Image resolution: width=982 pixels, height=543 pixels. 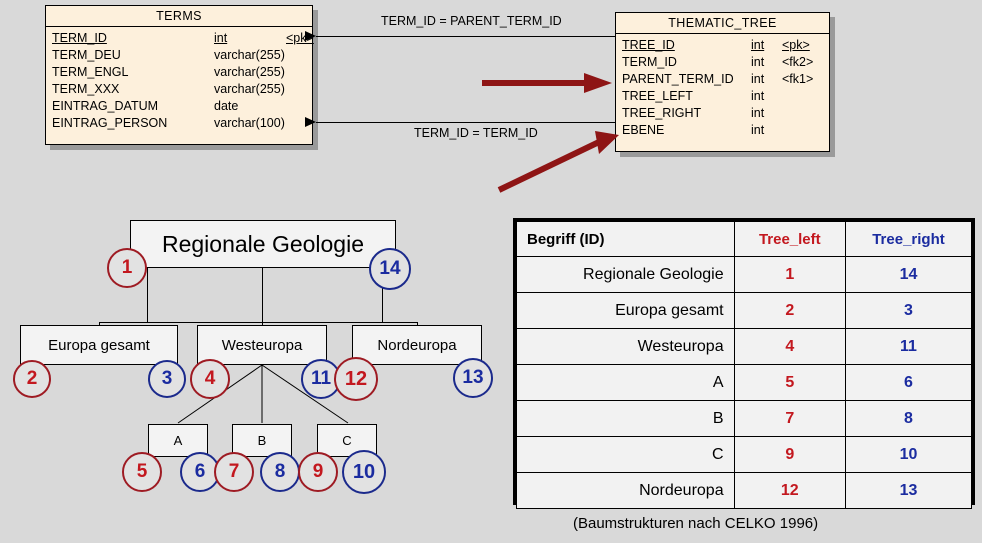 What do you see at coordinates (263, 244) in the screenshot?
I see `tree-node-root: Regionale Geologie` at bounding box center [263, 244].